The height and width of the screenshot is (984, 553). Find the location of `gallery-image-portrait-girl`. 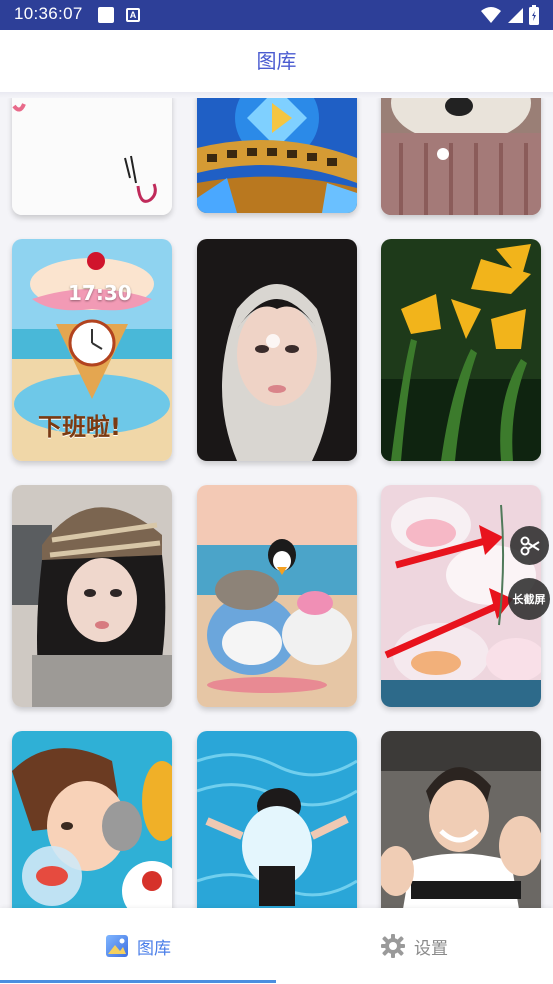

gallery-image-portrait-girl is located at coordinates (277, 350).